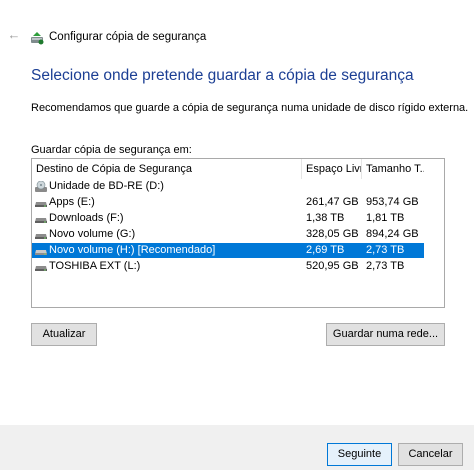 The height and width of the screenshot is (470, 474). I want to click on destination-list-label: Guardar cópia de segurança em:, so click(111, 150).